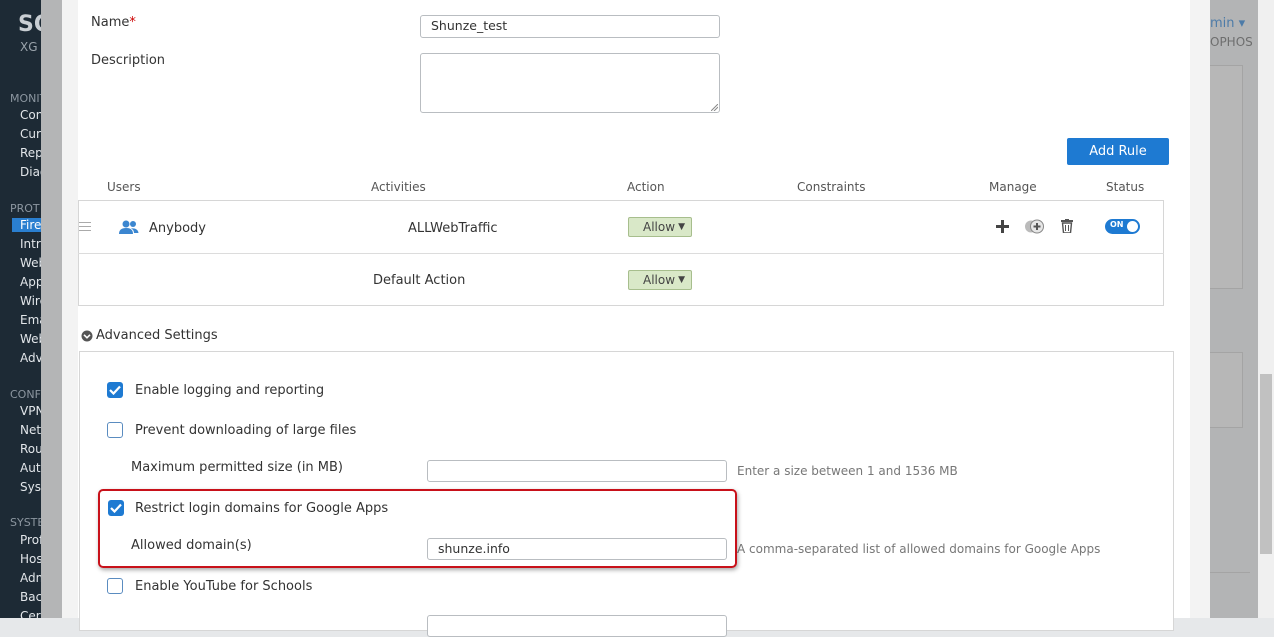  I want to click on toggle-knob, so click(1132, 226).